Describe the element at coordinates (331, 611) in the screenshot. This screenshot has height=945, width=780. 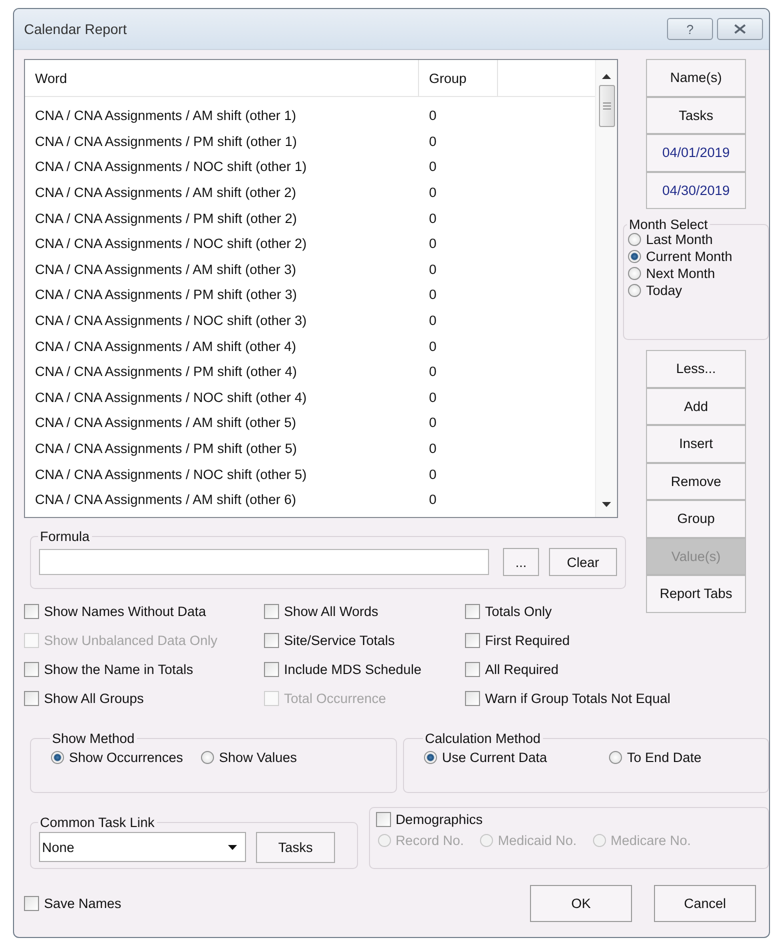
I see `checkbox-label: Show All Words` at that location.